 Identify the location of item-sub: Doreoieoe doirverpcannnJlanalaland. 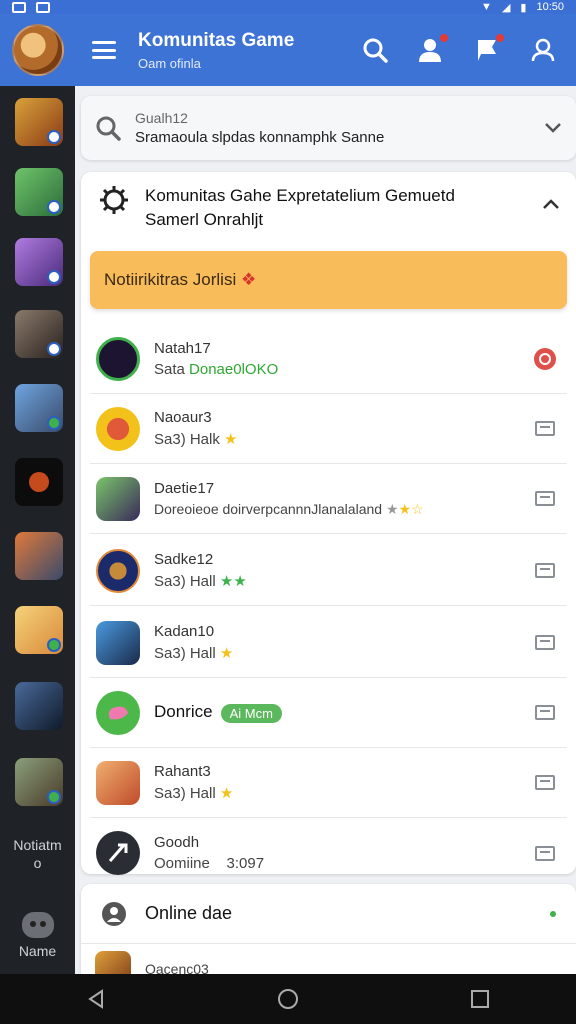
(268, 508).